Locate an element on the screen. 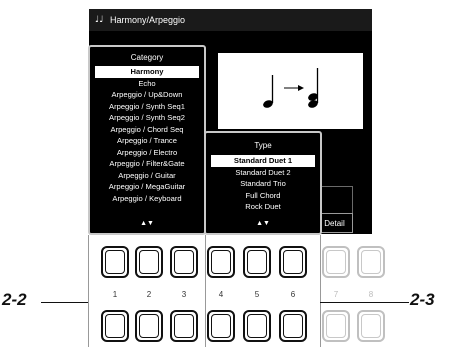 The image size is (459, 347). type-scroll-arrows: ▲▼ is located at coordinates (263, 223).